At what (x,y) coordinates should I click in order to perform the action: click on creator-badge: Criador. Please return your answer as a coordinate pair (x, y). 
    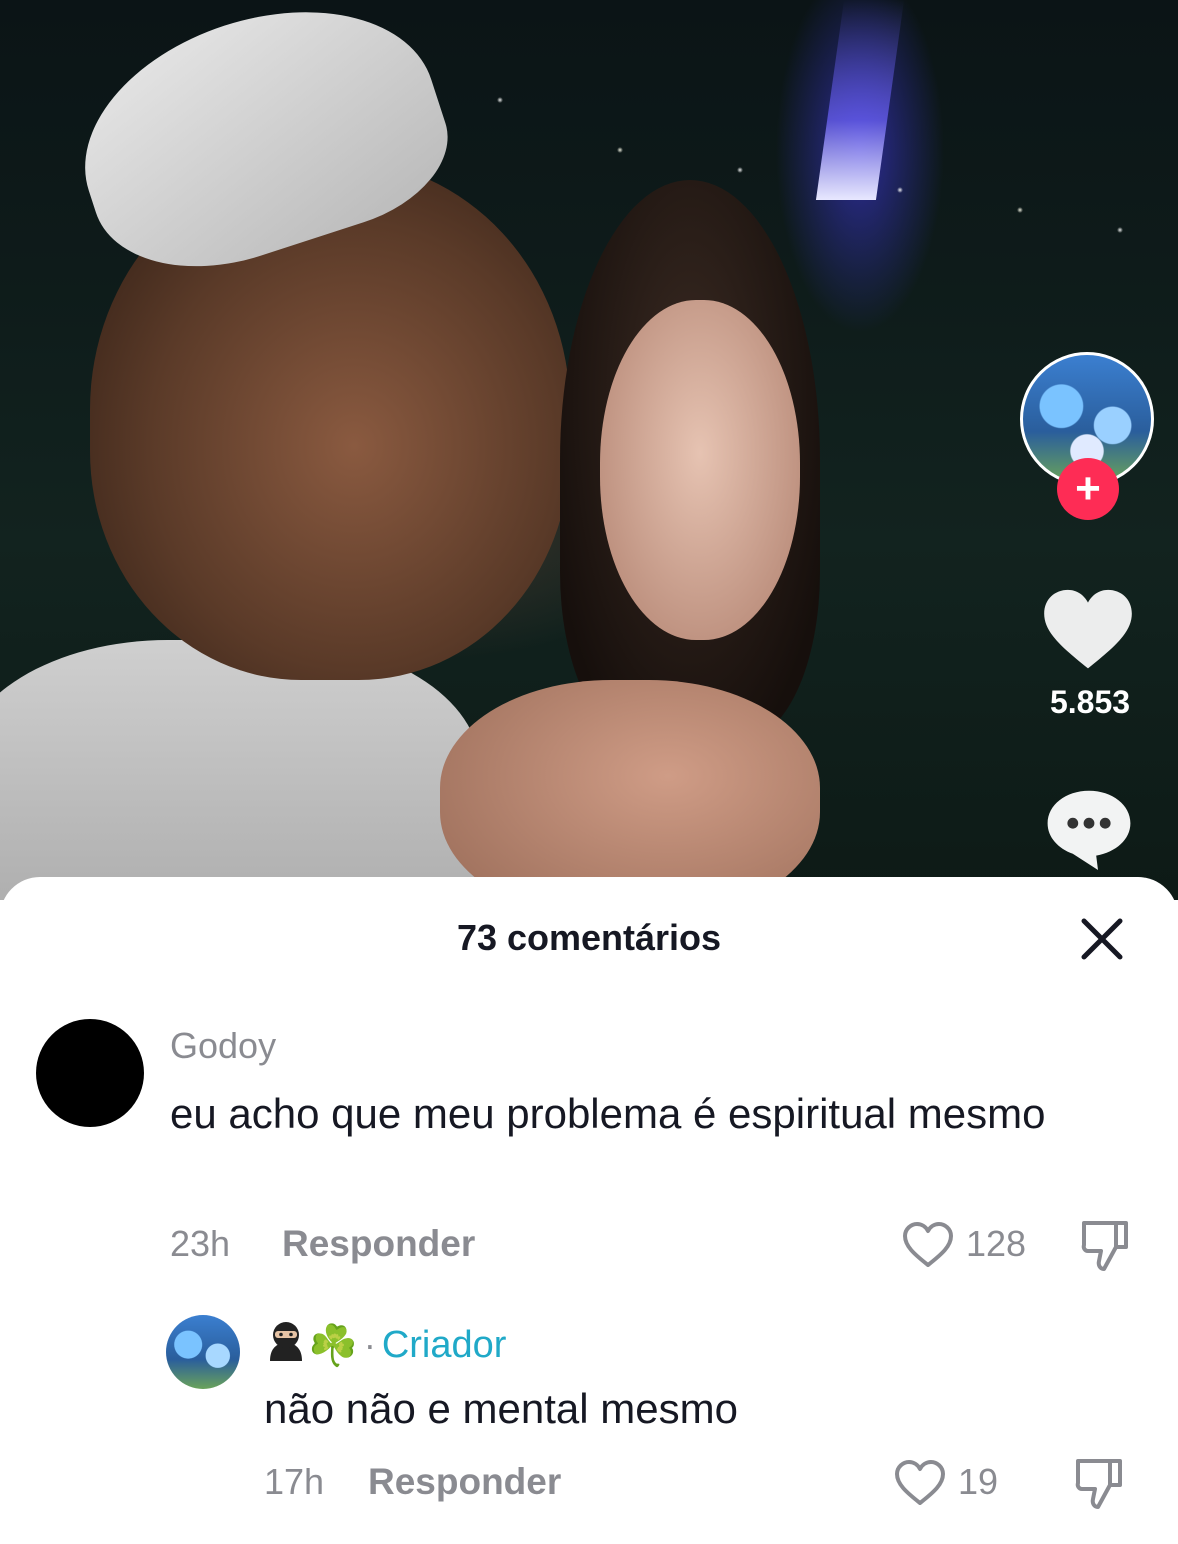
    Looking at the image, I should click on (444, 1344).